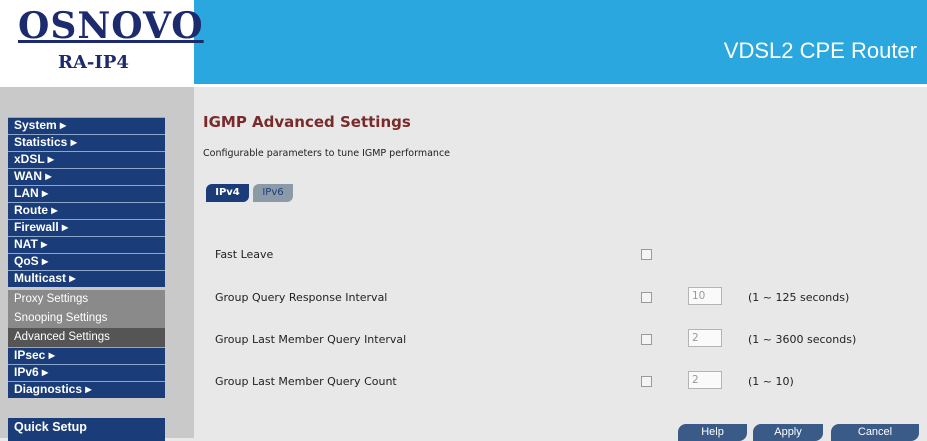 The height and width of the screenshot is (441, 927). What do you see at coordinates (86, 337) in the screenshot?
I see `sidebar-subitem-advanced-settings: Advanced Settings` at bounding box center [86, 337].